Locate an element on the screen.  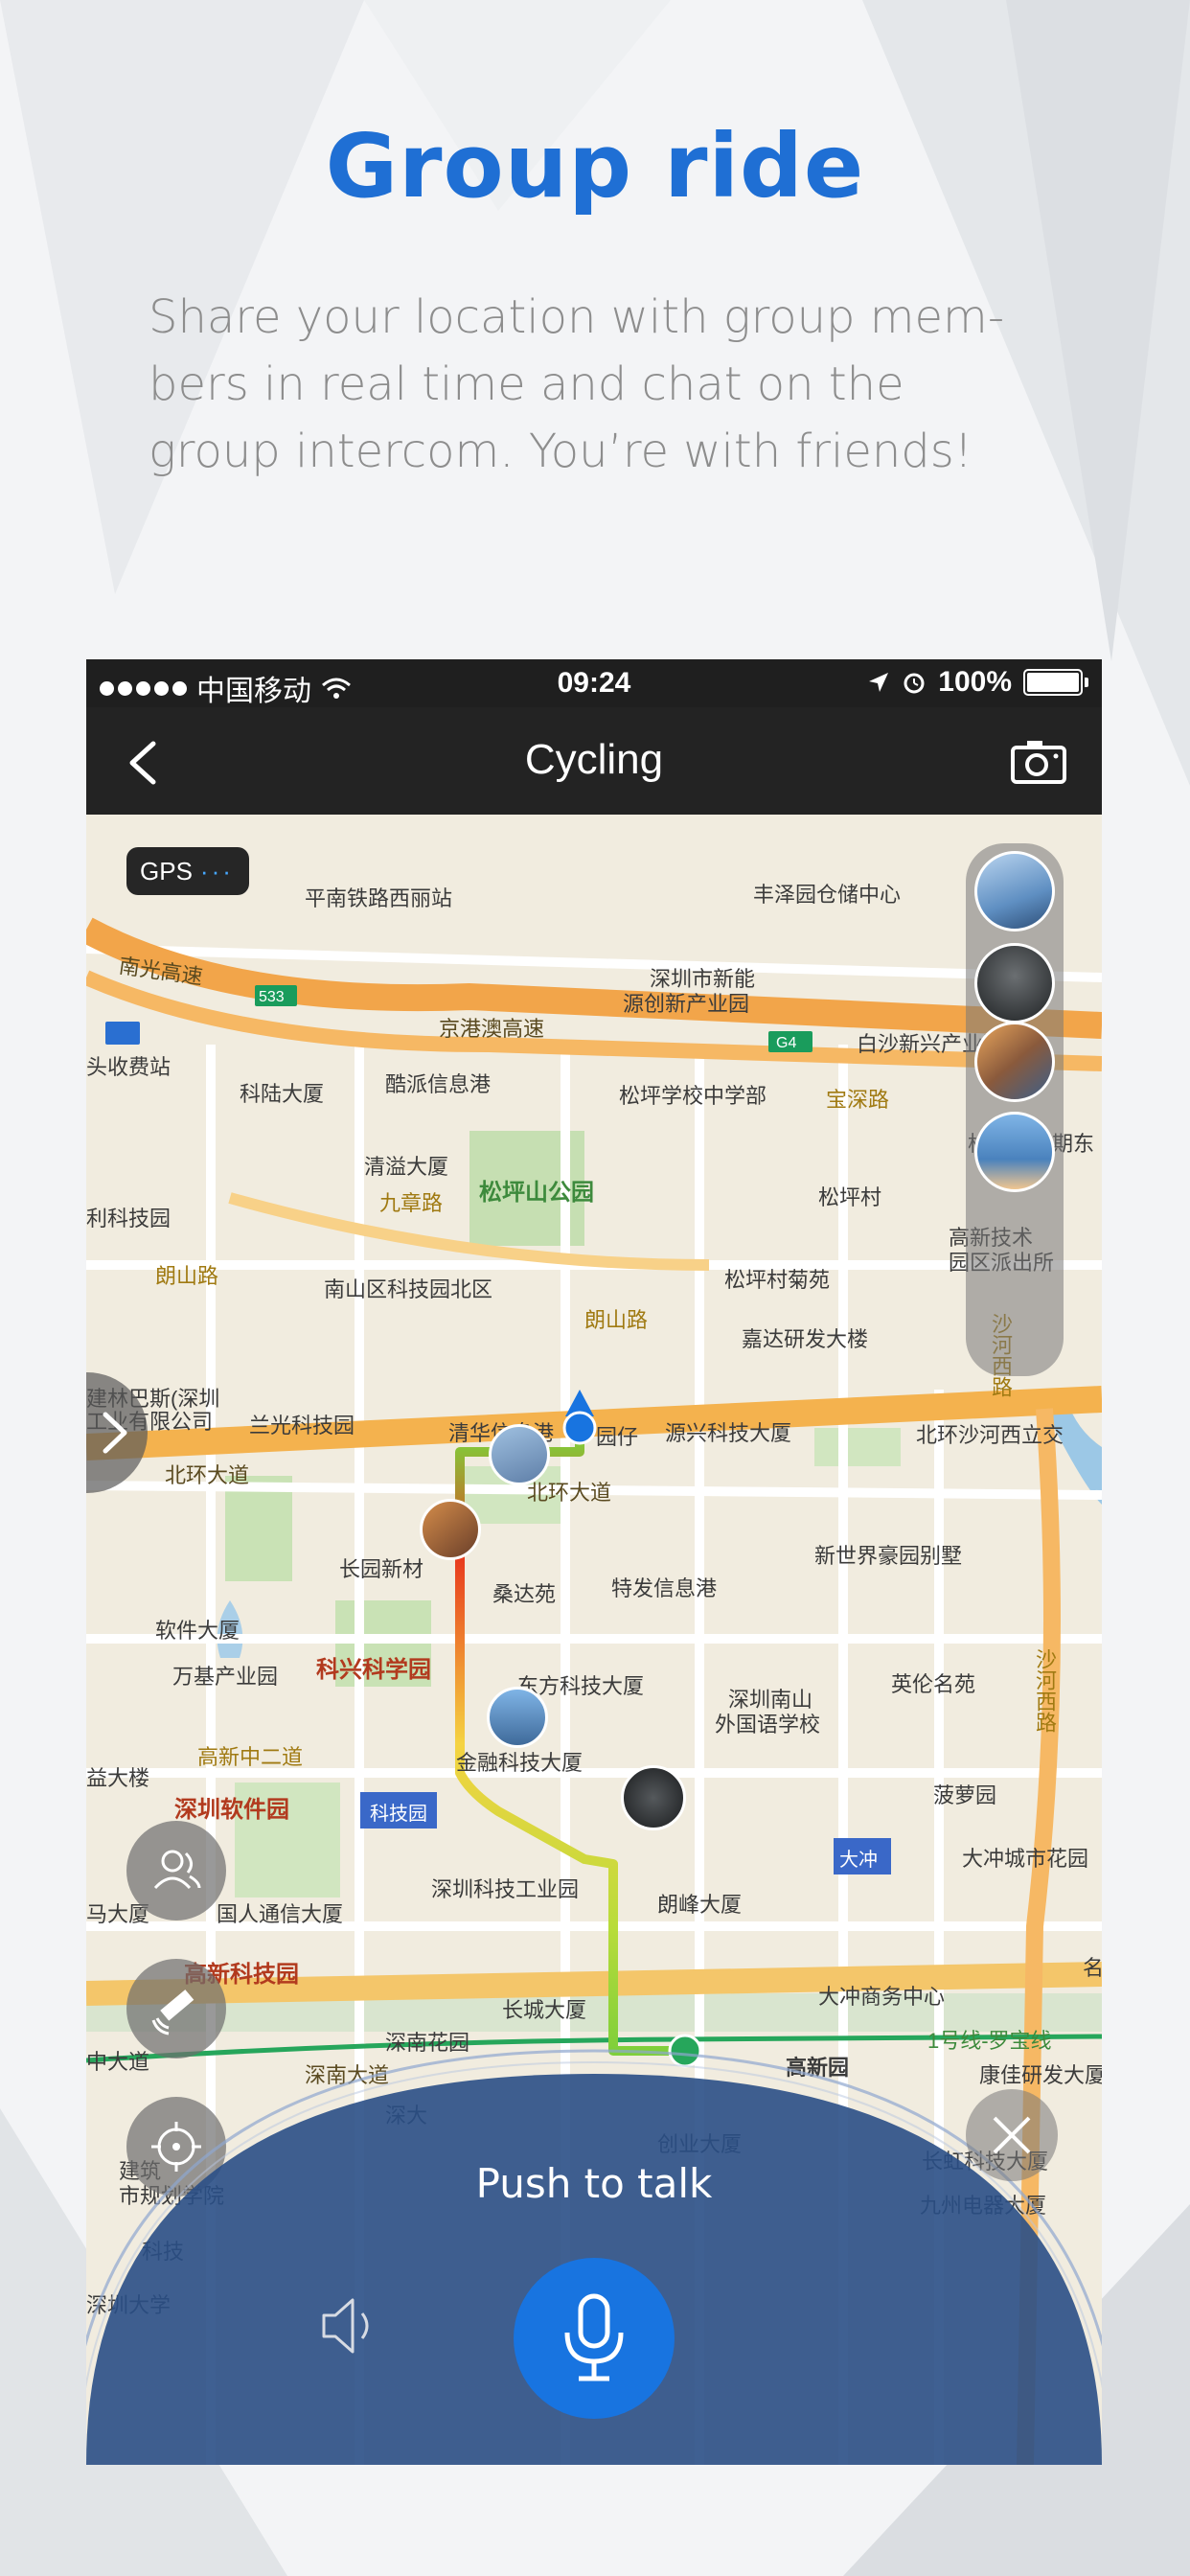
battery-icon is located at coordinates (1053, 682).